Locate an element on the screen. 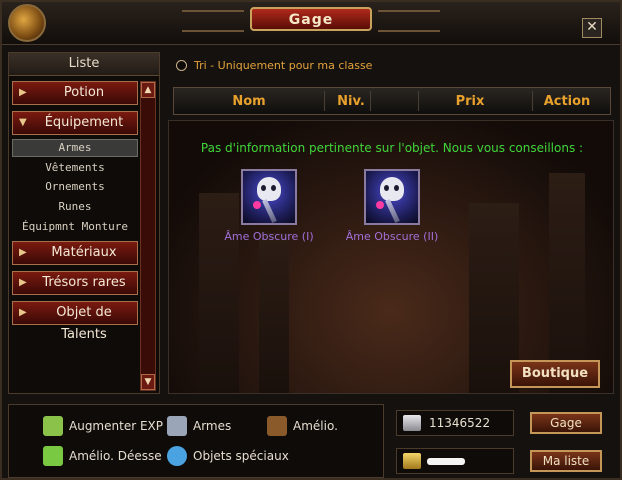  window-title-plate: Gage is located at coordinates (311, 19).